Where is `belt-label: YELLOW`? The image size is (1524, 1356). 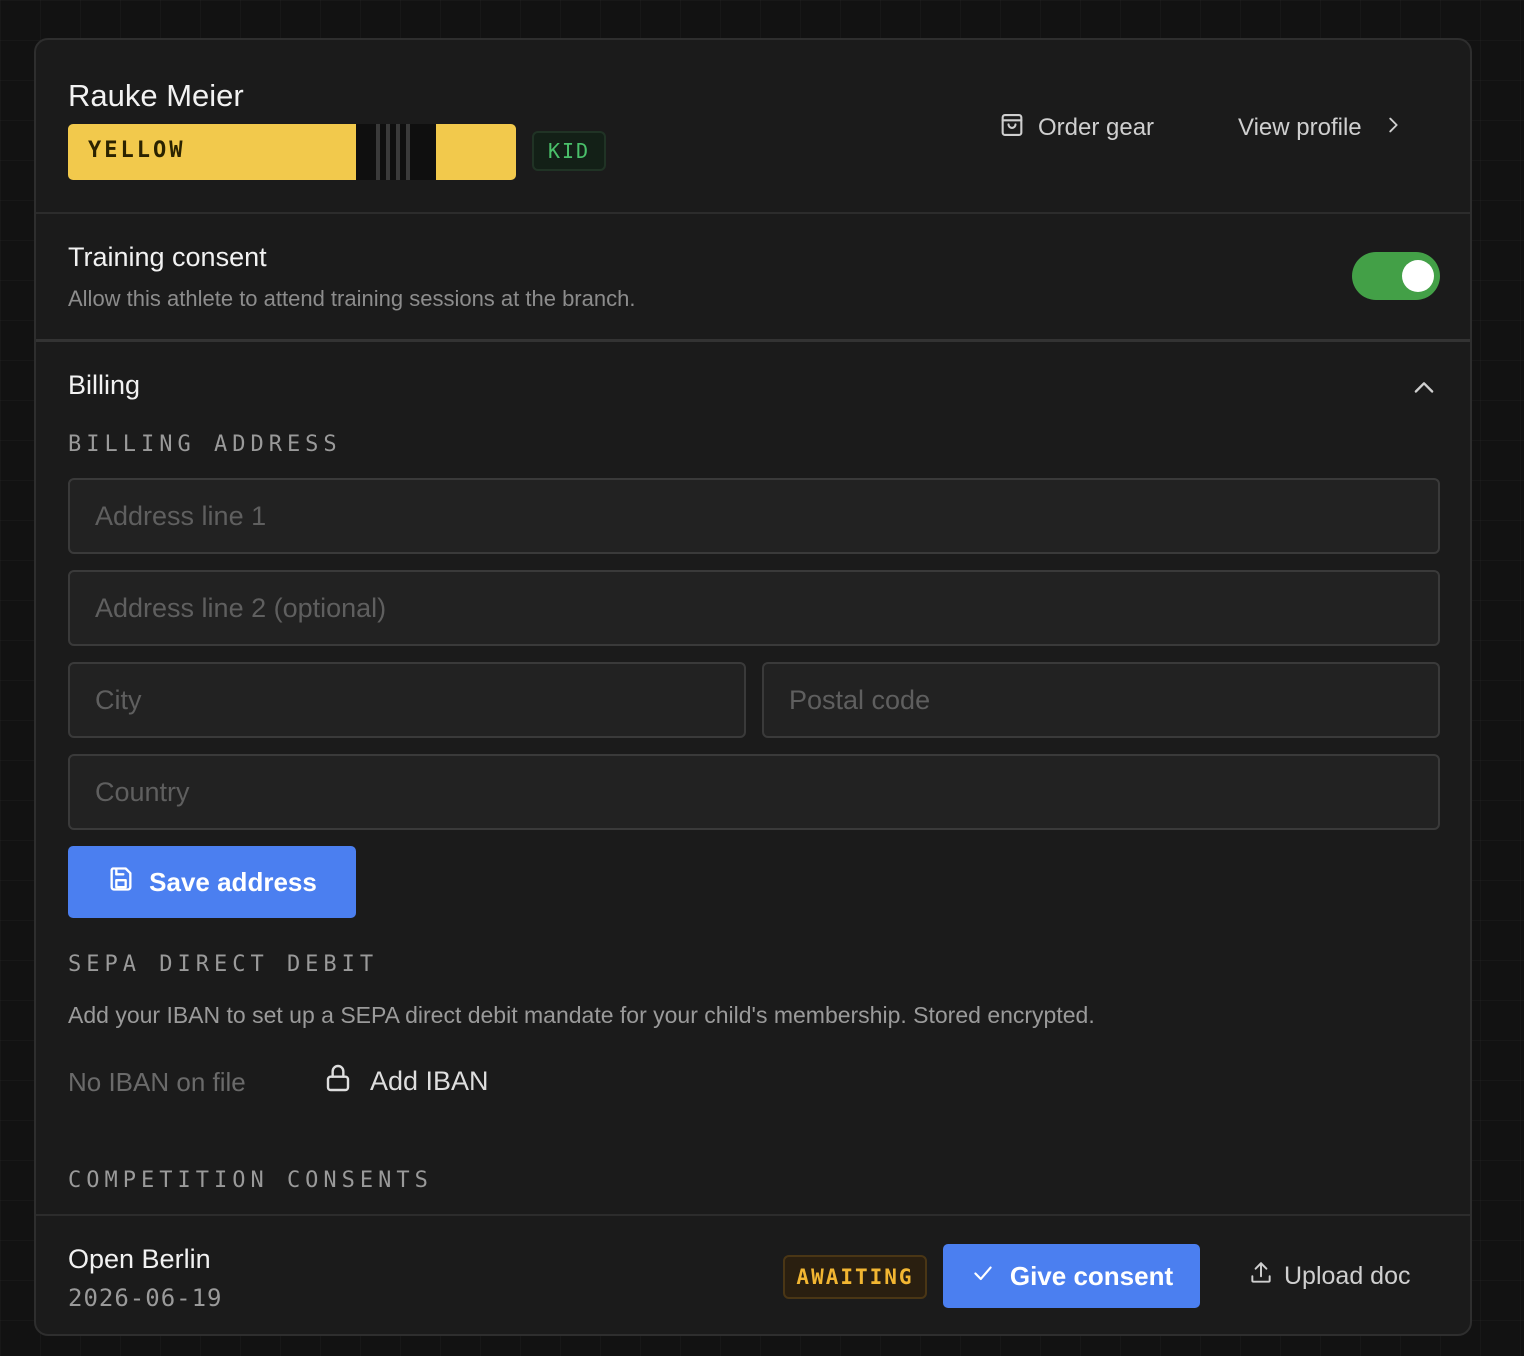 belt-label: YELLOW is located at coordinates (137, 150).